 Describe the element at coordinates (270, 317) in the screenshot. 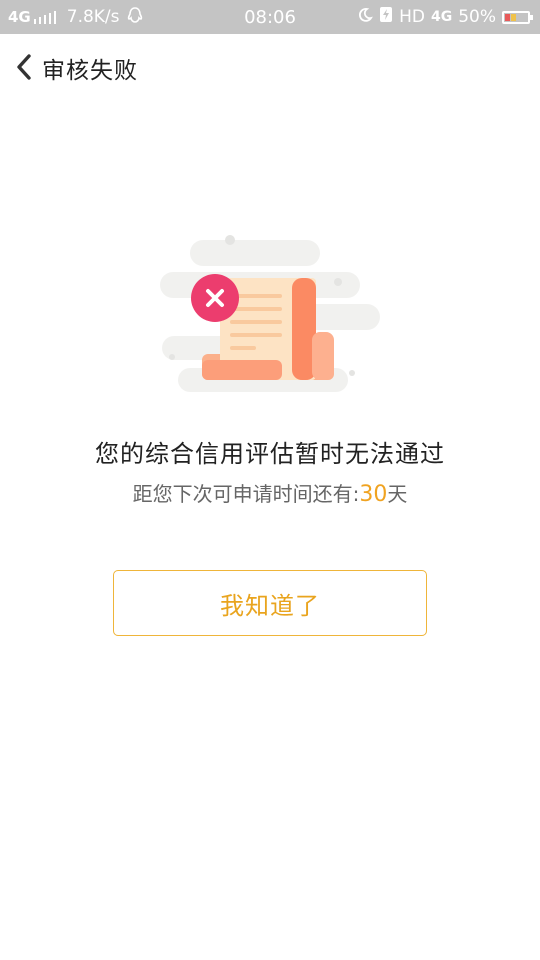

I see `failed-document-illustration` at that location.